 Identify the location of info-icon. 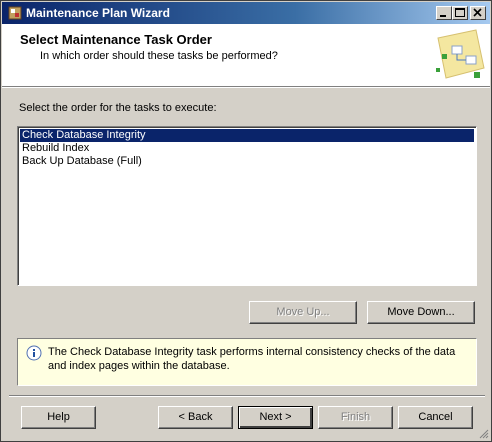
(34, 353).